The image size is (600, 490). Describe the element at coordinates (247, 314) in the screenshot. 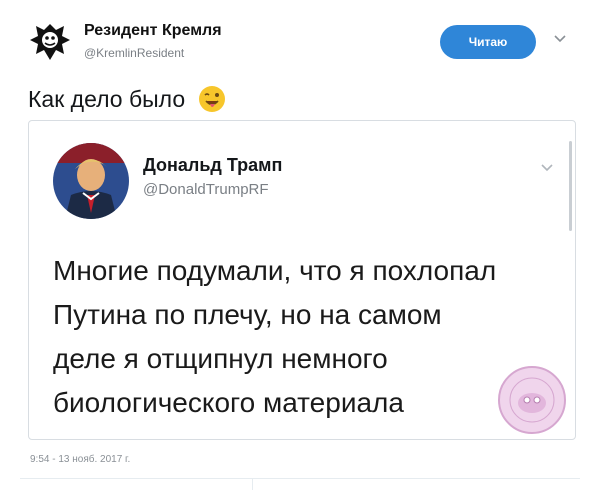

I see `quoted-text-line: Путина по плечу, но на самом` at that location.